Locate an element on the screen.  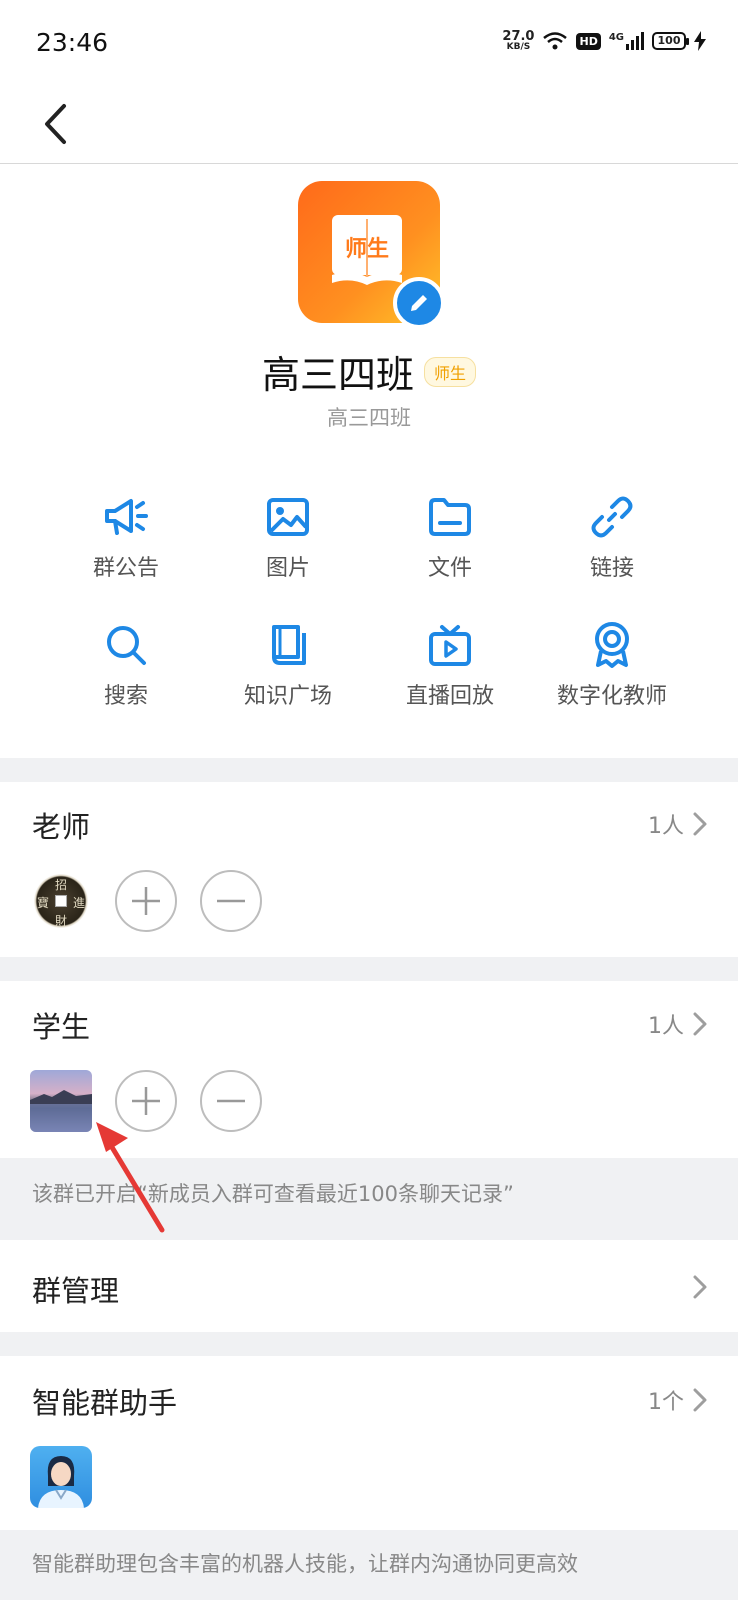
search-icon is located at coordinates (126, 645).